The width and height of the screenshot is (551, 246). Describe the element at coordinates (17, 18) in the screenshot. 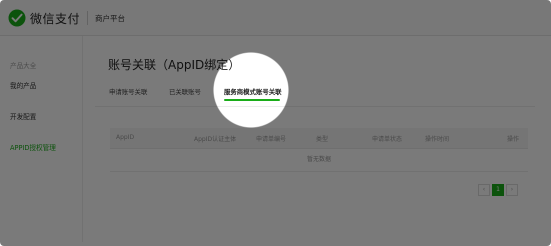

I see `wechat-pay-logo-icon` at that location.